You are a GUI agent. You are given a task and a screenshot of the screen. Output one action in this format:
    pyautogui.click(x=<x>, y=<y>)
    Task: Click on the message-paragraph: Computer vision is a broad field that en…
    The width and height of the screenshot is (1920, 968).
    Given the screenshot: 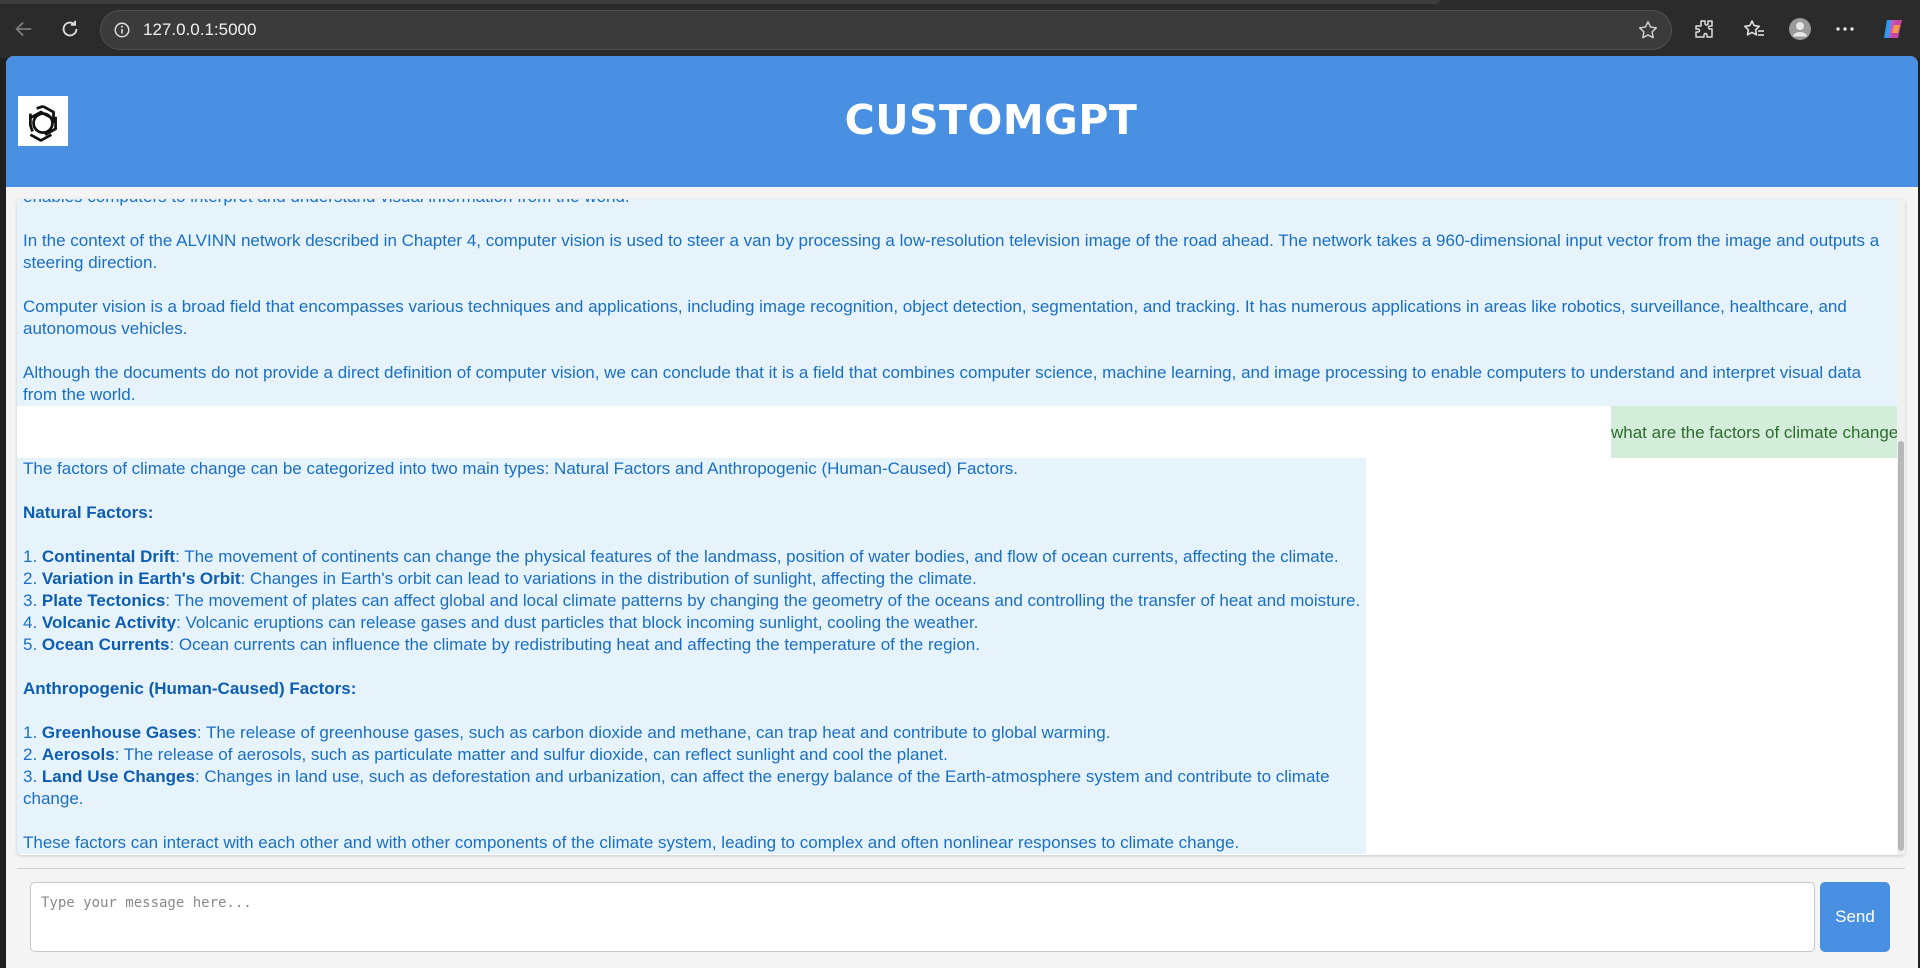 What is the action you would take?
    pyautogui.click(x=935, y=317)
    